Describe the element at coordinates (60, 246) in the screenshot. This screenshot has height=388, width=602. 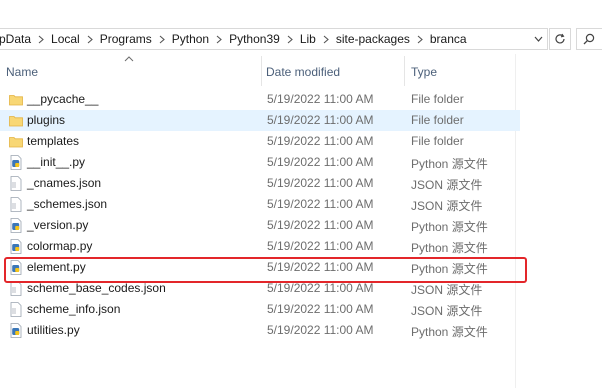
I see `file-name: colormap.py` at that location.